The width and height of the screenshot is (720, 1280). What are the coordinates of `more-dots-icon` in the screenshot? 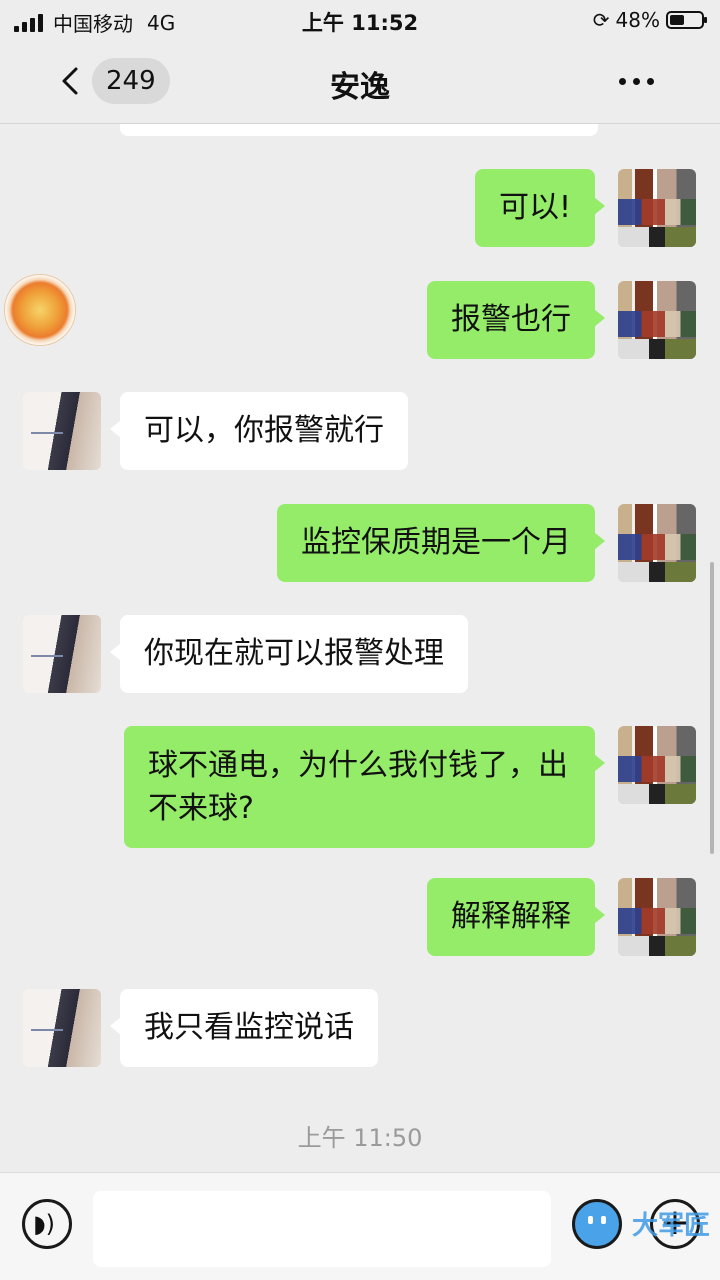 It's located at (636, 81).